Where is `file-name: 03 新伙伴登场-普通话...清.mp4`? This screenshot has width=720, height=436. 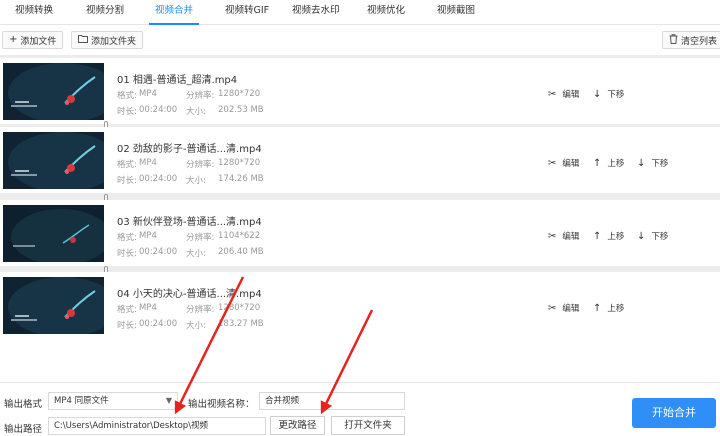
file-name: 03 新伙伴登场-普通话...清.mp4 is located at coordinates (189, 222).